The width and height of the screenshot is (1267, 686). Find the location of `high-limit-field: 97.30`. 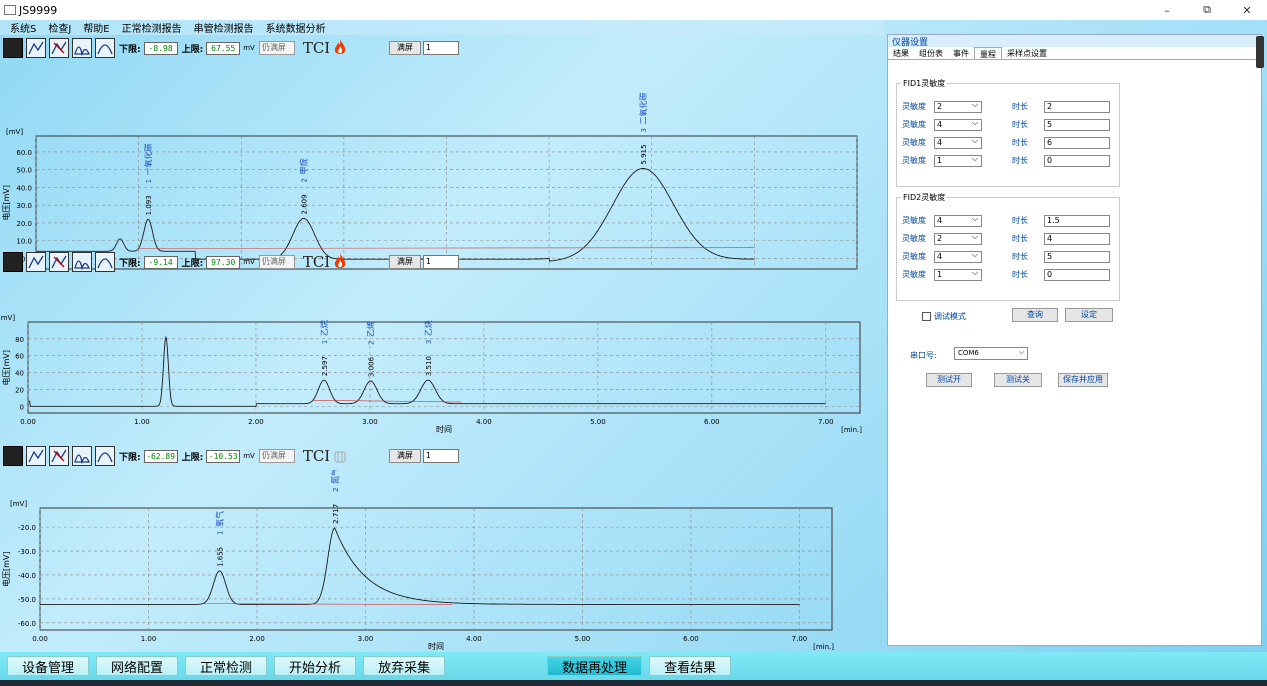

high-limit-field: 97.30 is located at coordinates (223, 262).